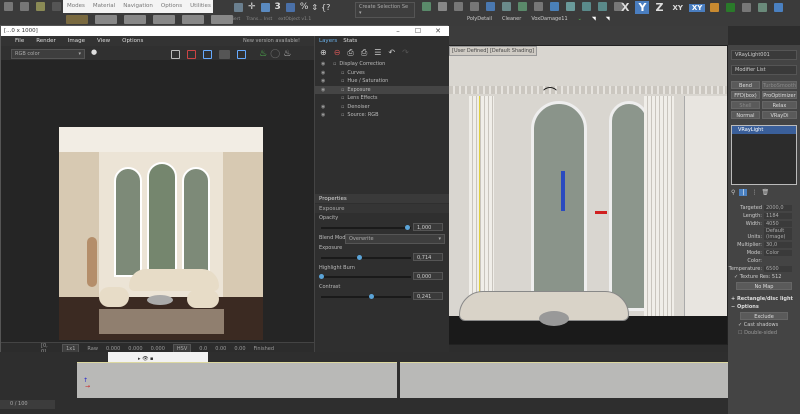  Describe the element at coordinates (46, 41) in the screenshot. I see `menu-render: Render` at that location.